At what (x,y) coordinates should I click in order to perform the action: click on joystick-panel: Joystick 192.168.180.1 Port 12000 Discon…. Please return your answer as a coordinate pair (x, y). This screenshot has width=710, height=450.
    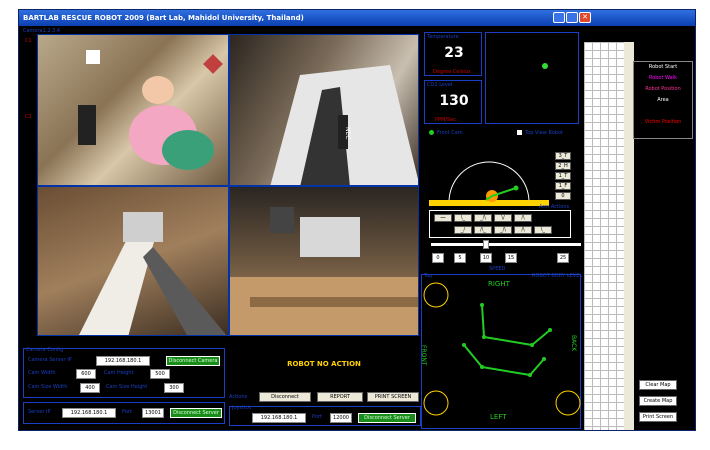
    Looking at the image, I should click on (325, 415).